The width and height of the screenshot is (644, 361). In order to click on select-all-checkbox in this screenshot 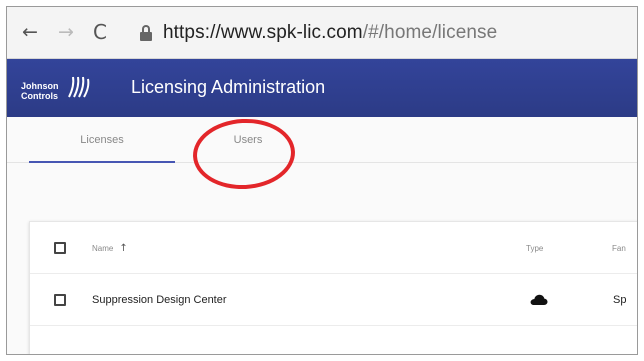, I will do `click(60, 248)`.